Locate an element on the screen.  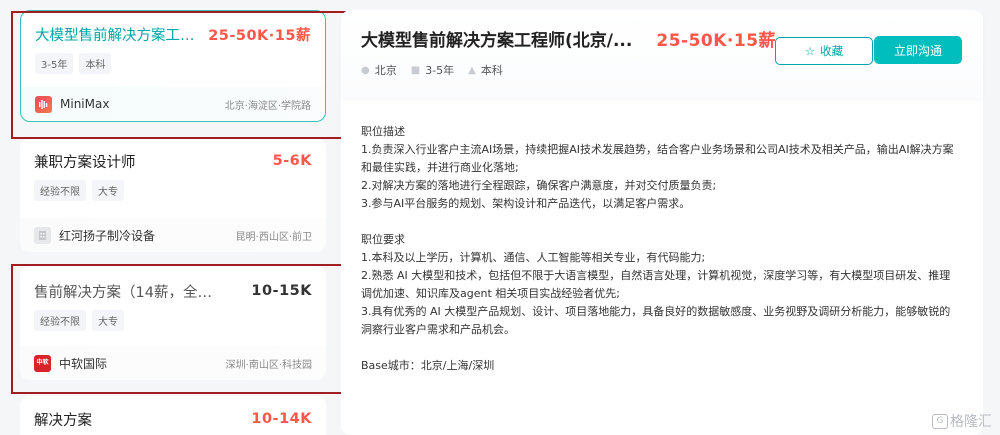
detail-education: 本科 is located at coordinates (491, 70).